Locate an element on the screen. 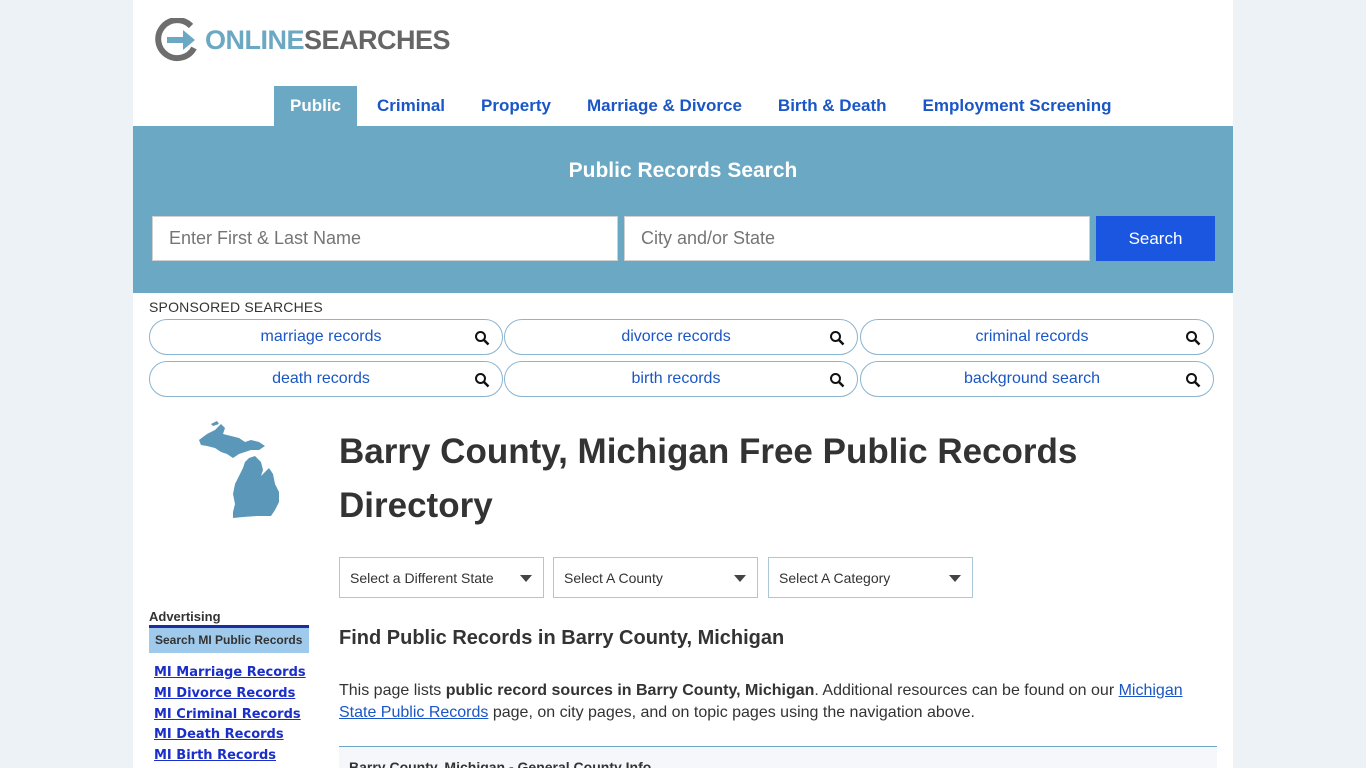 This screenshot has height=768, width=1366. category-select-value: Select A Category is located at coordinates (835, 578).